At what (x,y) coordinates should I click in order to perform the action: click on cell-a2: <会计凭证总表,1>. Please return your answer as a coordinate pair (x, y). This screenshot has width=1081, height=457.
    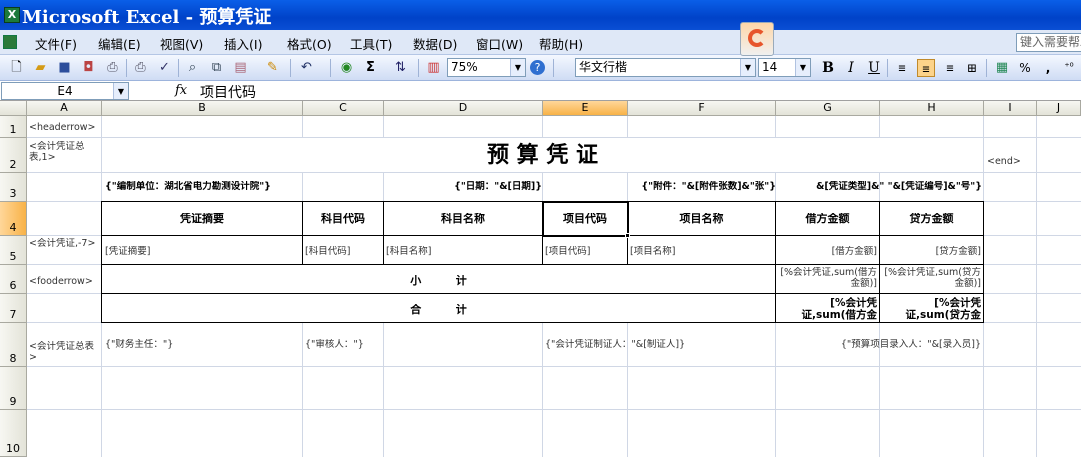
    Looking at the image, I should click on (65, 152).